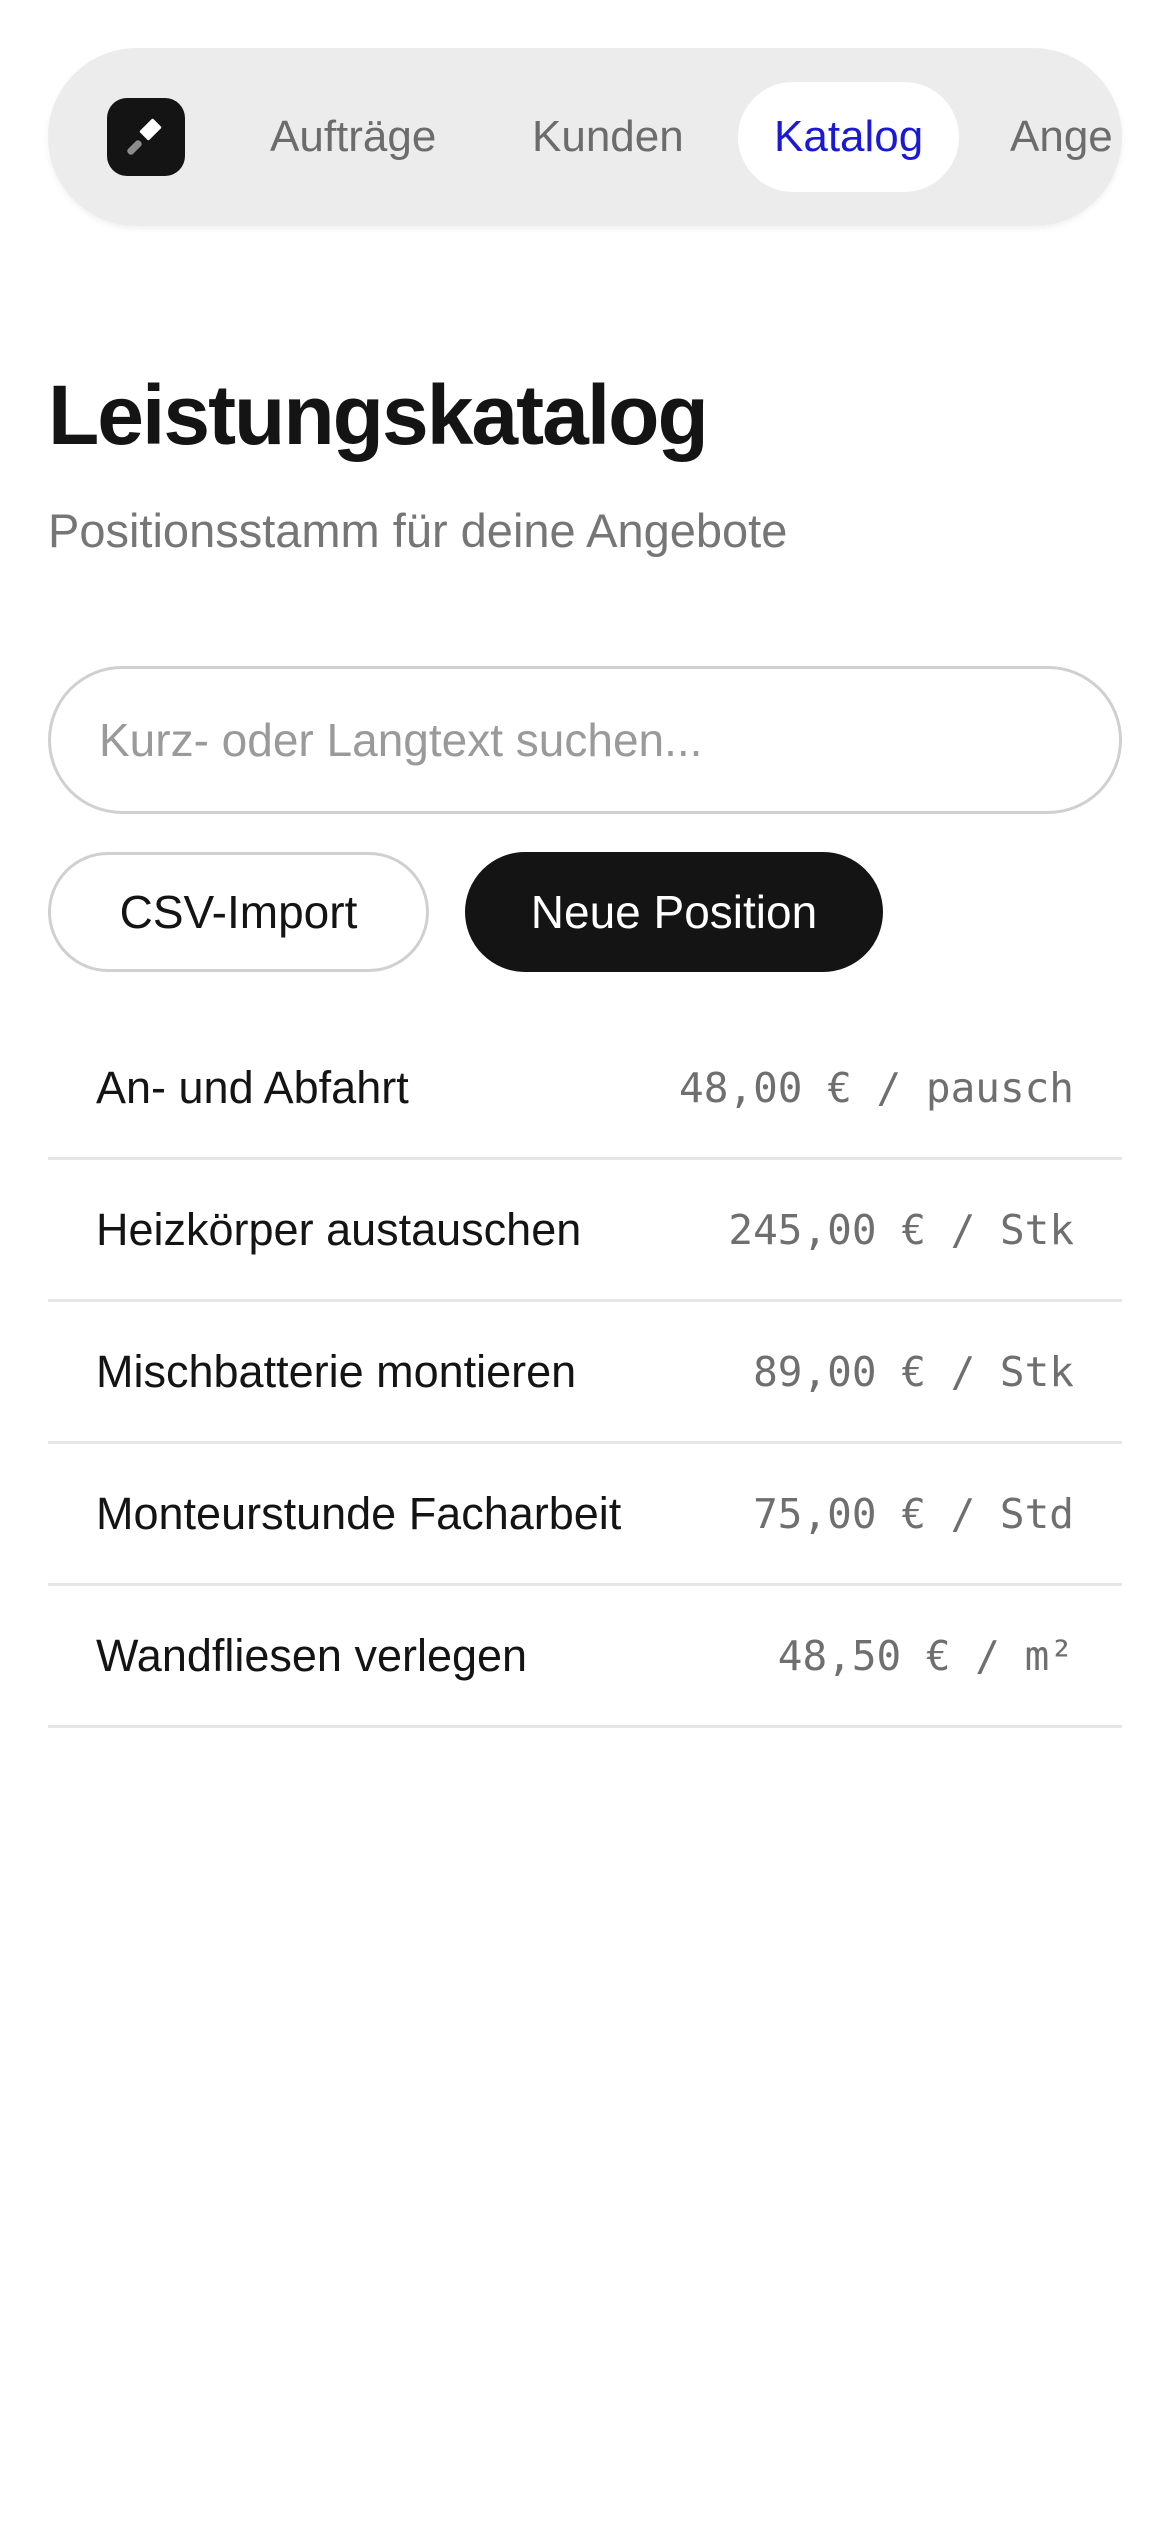  Describe the element at coordinates (336, 1371) in the screenshot. I see `catalog-item-name: Mischbatterie montieren` at that location.